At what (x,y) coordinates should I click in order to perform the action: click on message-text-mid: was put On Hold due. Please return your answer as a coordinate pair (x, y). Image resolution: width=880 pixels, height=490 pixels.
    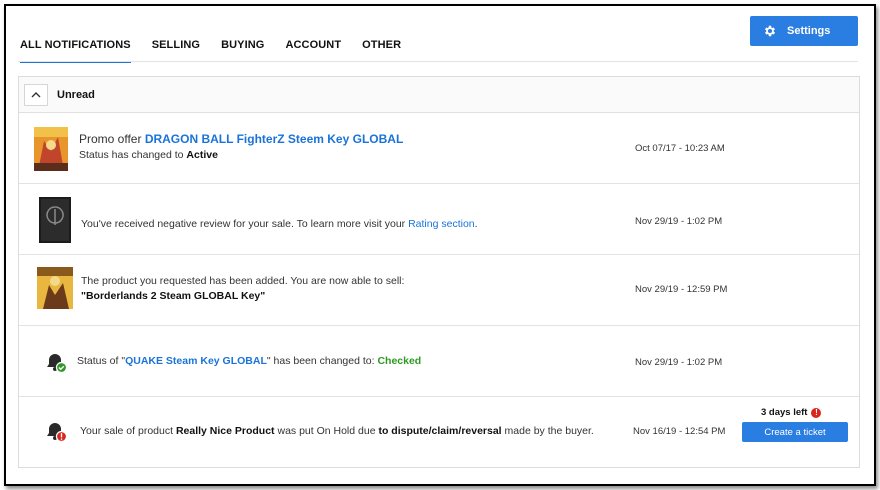
    Looking at the image, I should click on (326, 431).